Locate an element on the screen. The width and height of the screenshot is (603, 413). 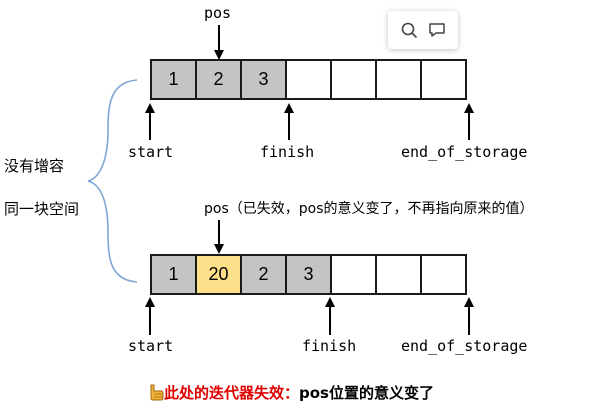
bottom-note: 此处的迭代器失效：pos位置的意义变了 is located at coordinates (291, 392).